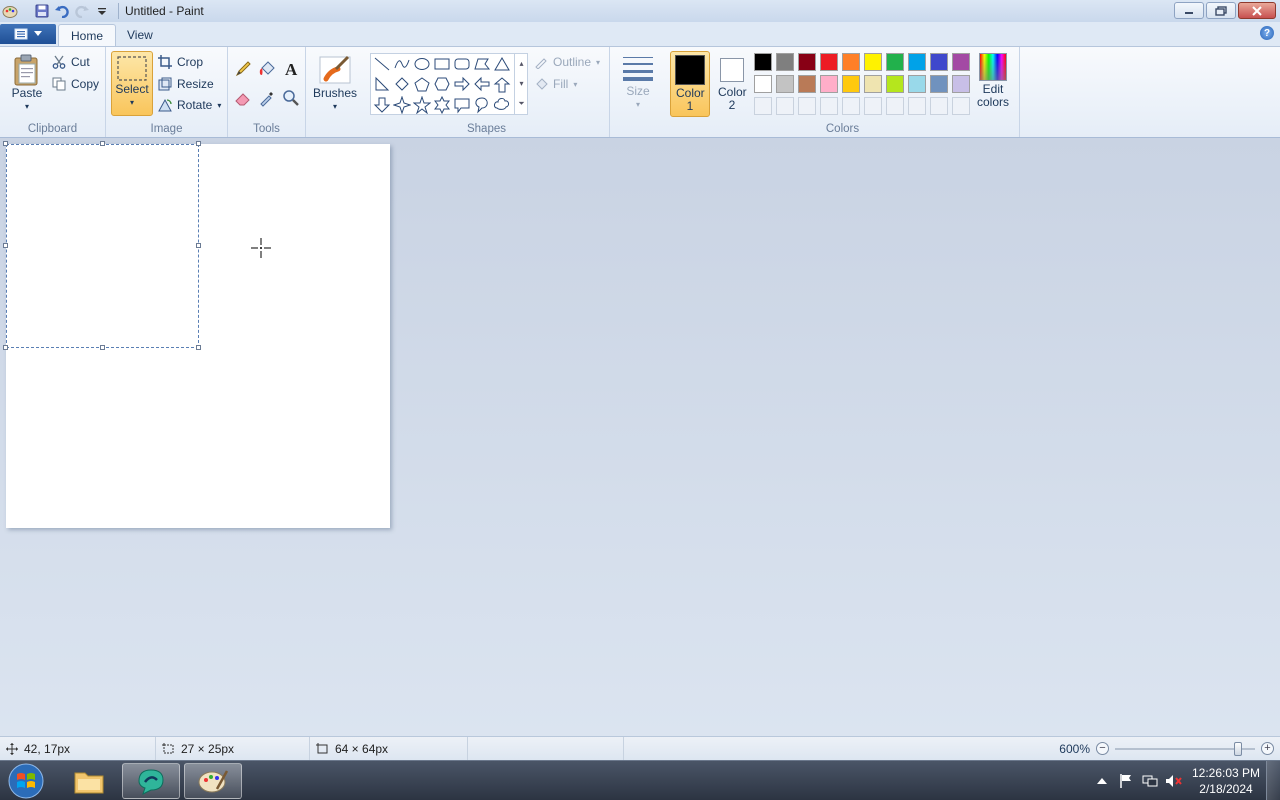  Describe the element at coordinates (75, 84) in the screenshot. I see `copy-button: Copy` at that location.